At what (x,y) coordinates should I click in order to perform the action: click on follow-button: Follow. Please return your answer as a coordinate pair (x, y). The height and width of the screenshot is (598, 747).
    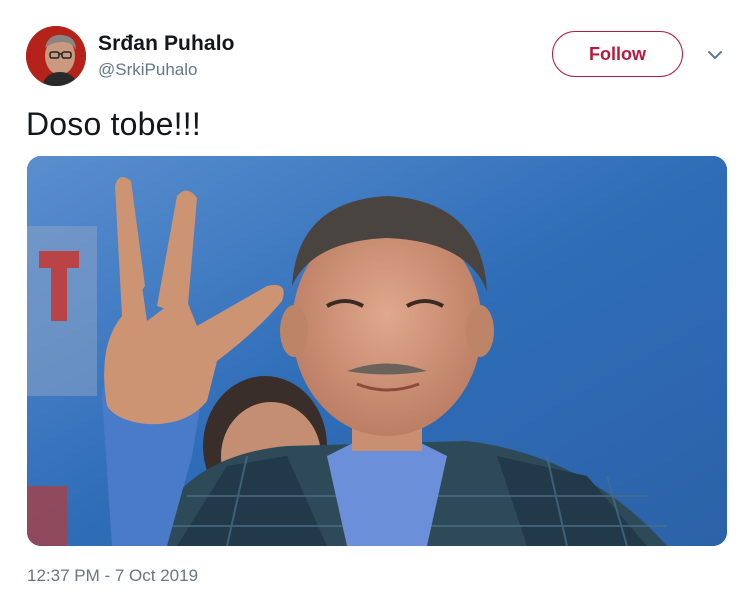
    Looking at the image, I should click on (617, 54).